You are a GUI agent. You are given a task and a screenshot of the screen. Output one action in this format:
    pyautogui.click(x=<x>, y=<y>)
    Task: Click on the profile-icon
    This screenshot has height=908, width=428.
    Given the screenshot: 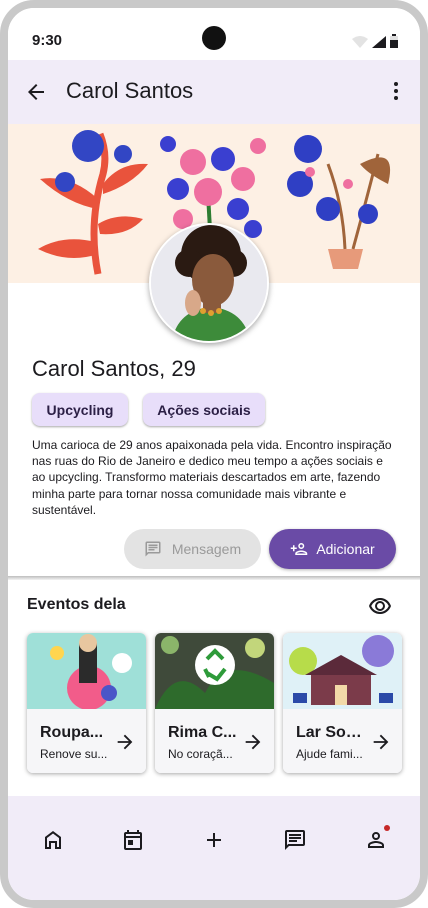 What is the action you would take?
    pyautogui.click(x=376, y=840)
    